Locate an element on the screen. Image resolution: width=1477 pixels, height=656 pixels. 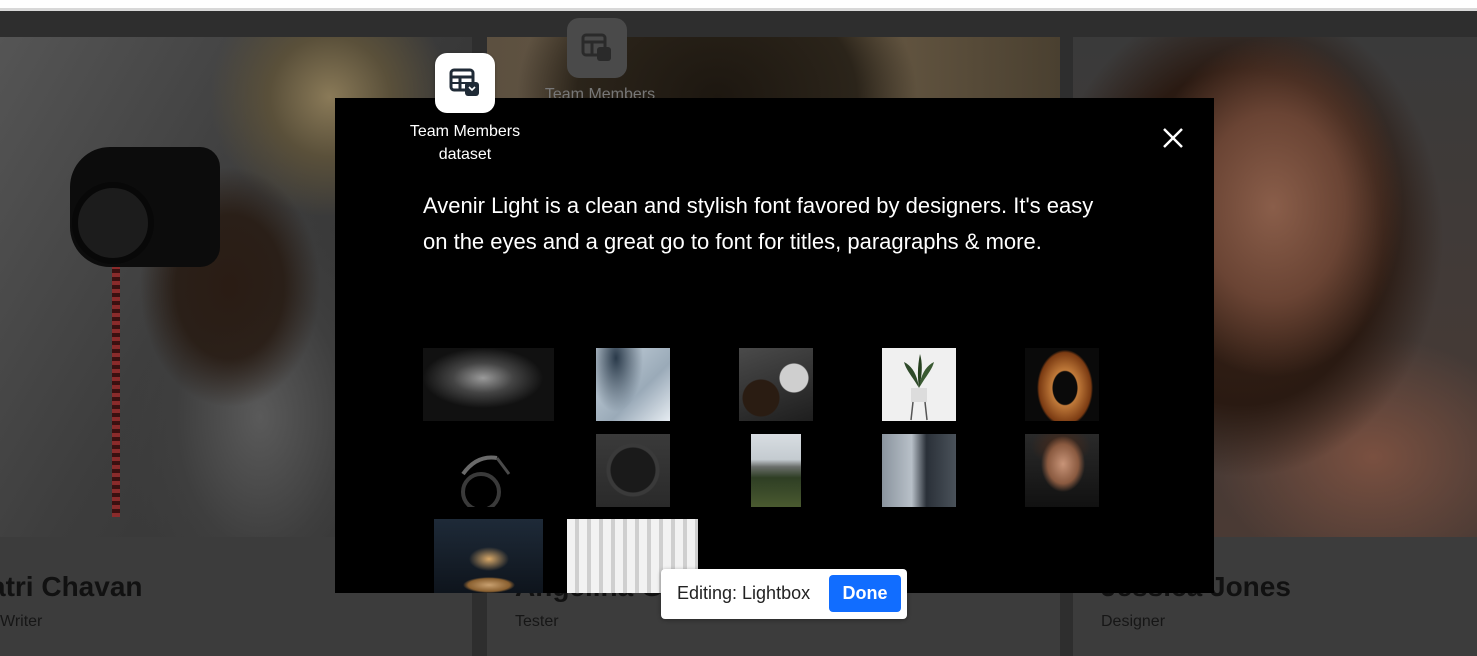
dataset-label-line1: Team Members is located at coordinates (465, 131).